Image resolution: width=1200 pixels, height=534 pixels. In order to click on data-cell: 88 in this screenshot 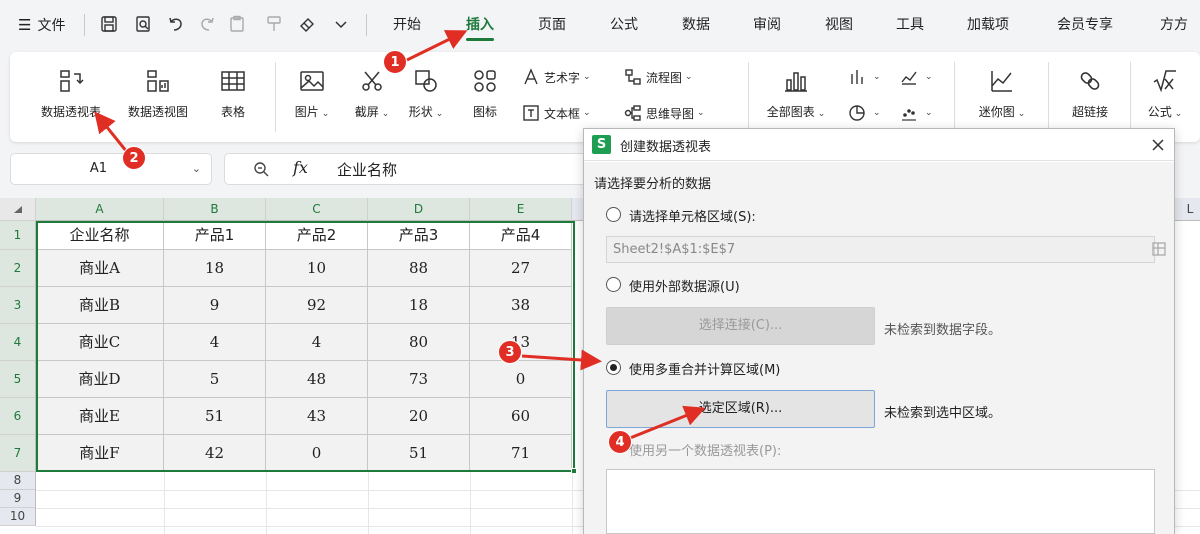, I will do `click(419, 268)`.